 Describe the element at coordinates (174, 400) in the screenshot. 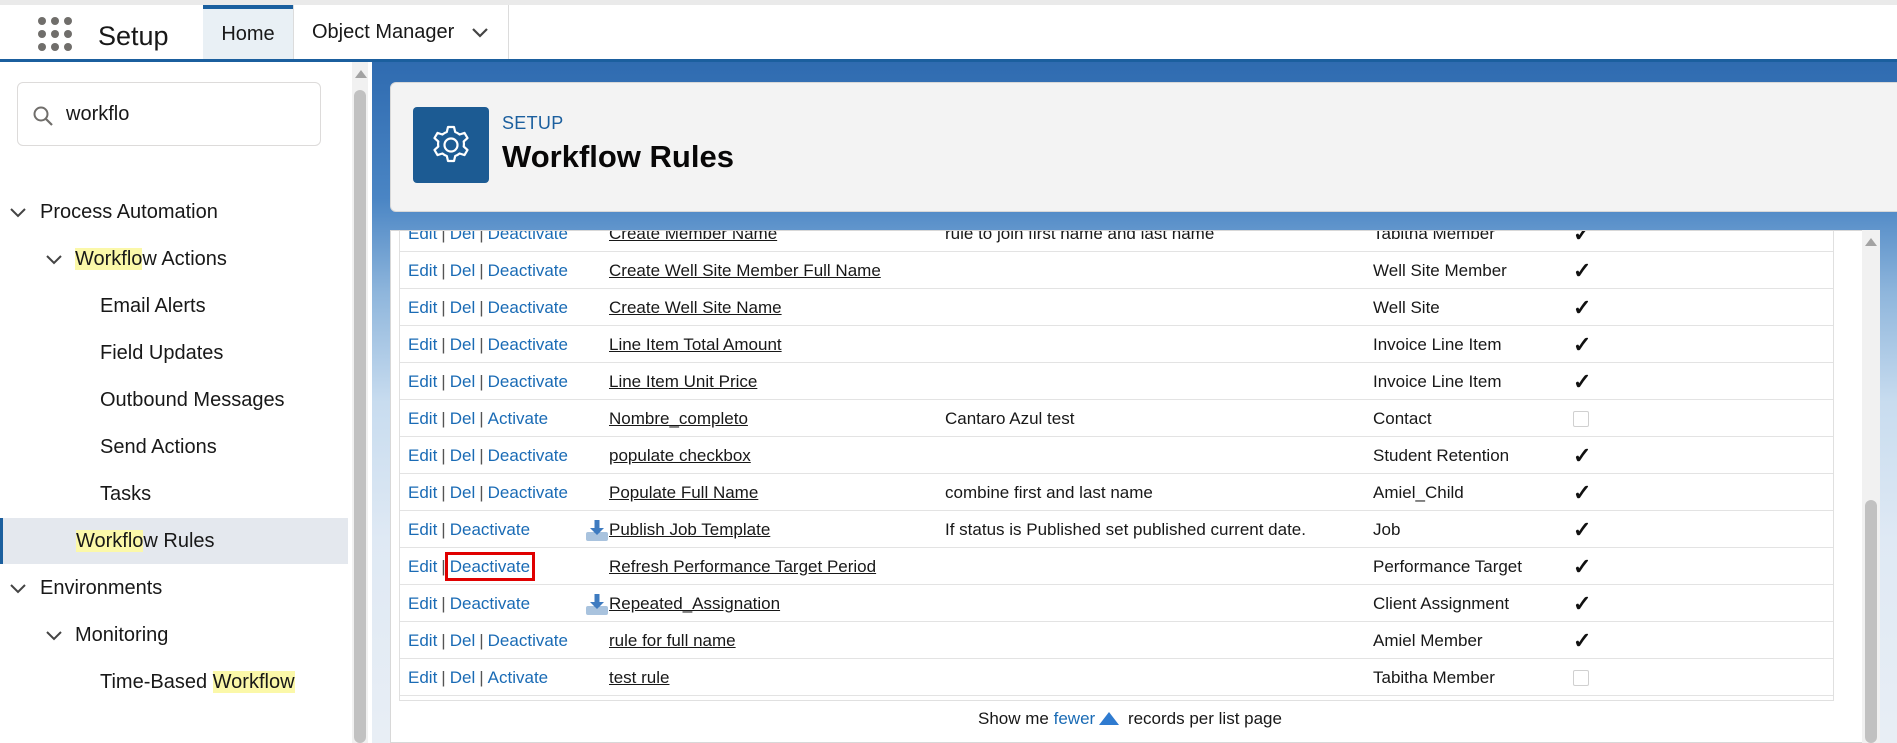

I see `tree-outbound-messages: Outbound Messages` at that location.